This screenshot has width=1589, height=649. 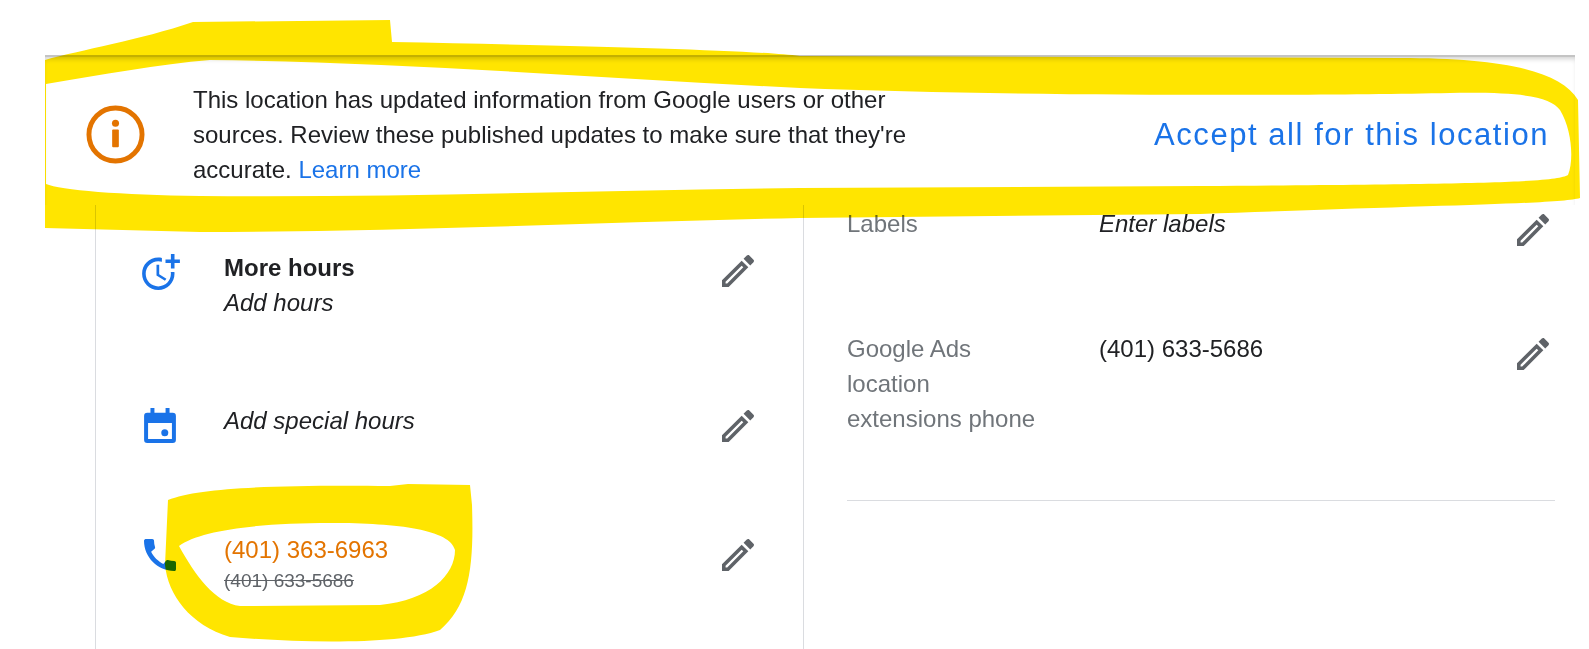 What do you see at coordinates (550, 135) in the screenshot?
I see `banner-message: This location has updated information from Google users or other sources. Review these published updates to make sure that they're accurate. Learn more` at bounding box center [550, 135].